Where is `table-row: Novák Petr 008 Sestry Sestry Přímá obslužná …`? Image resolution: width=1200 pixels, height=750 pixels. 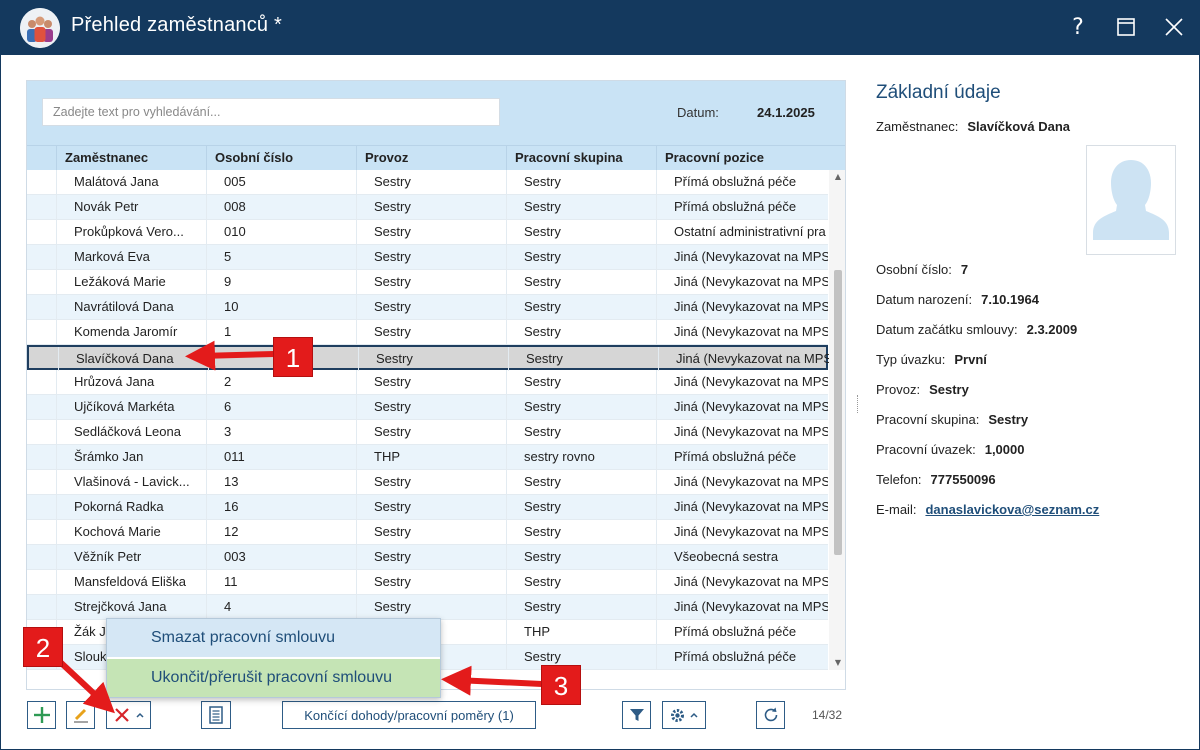 table-row: Novák Petr 008 Sestry Sestry Přímá obslužná … is located at coordinates (427, 207).